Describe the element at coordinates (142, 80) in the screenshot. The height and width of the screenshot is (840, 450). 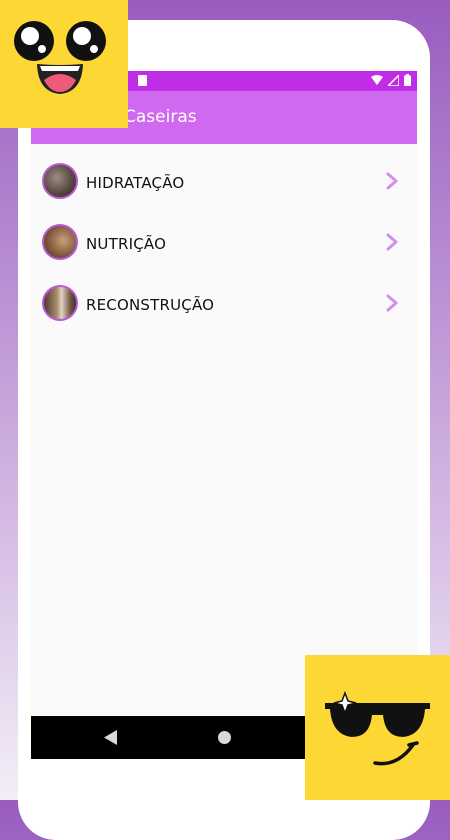
I see `sd-card-icon` at that location.